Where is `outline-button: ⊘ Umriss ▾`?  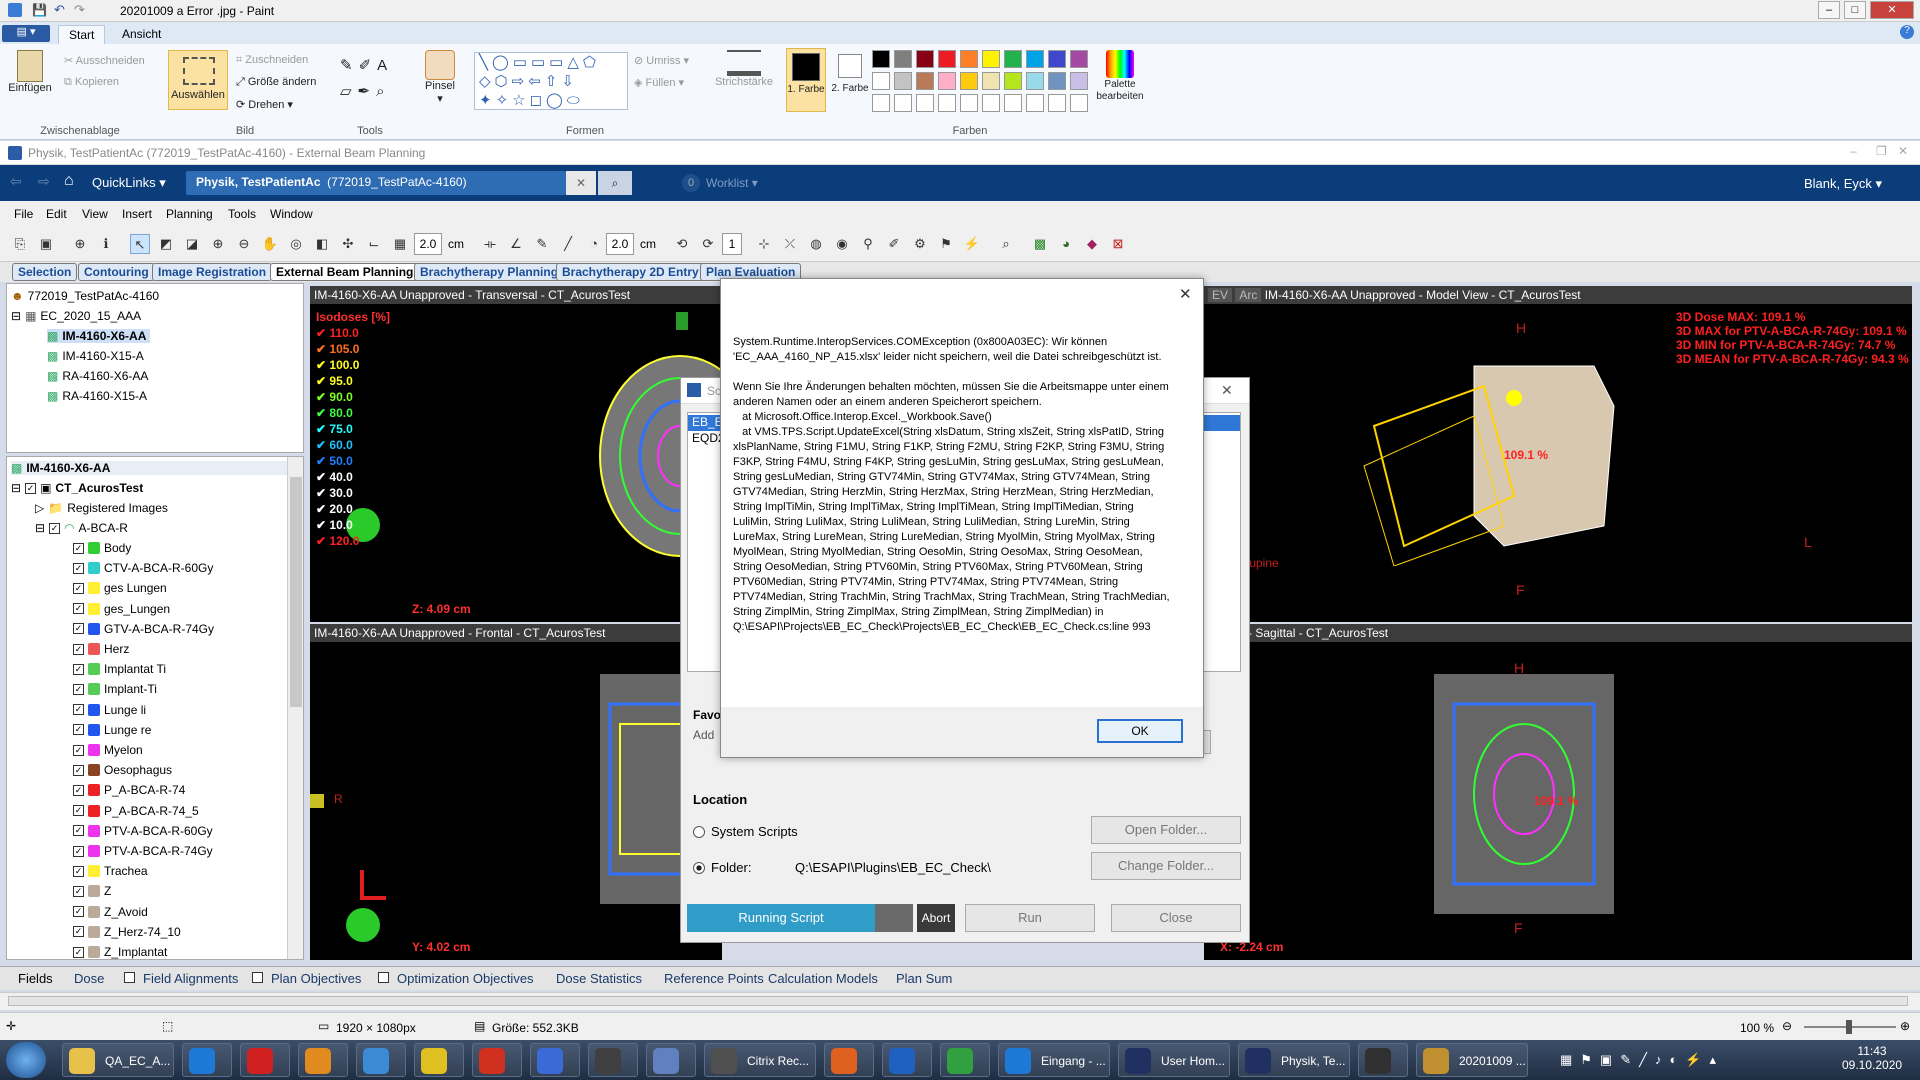
outline-button: ⊘ Umriss ▾ is located at coordinates (661, 60).